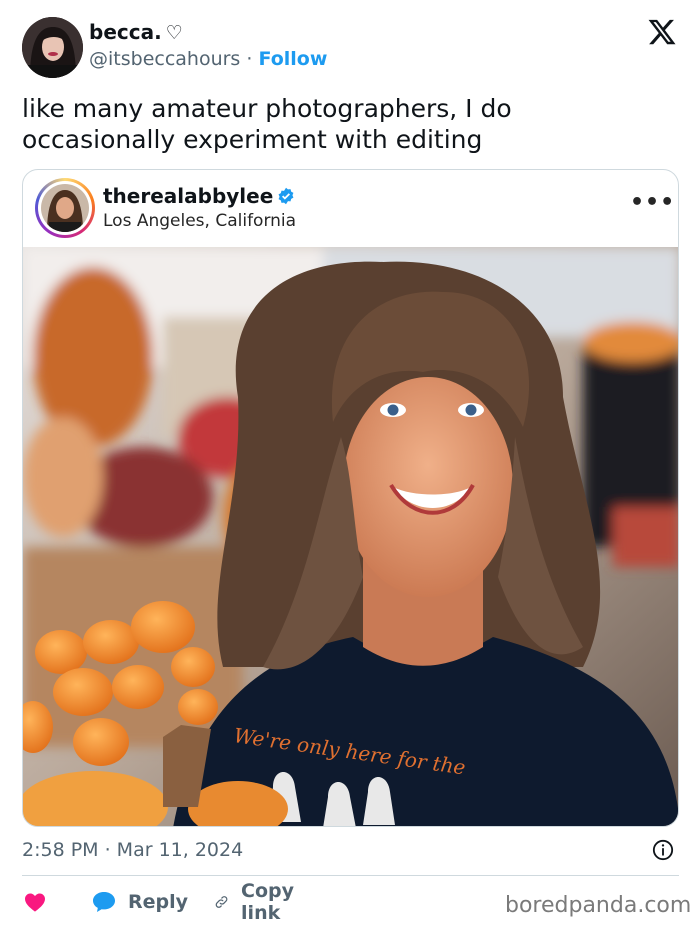 Image resolution: width=700 pixels, height=929 pixels. Describe the element at coordinates (188, 196) in the screenshot. I see `ig-username-text: therealabbylee` at that location.